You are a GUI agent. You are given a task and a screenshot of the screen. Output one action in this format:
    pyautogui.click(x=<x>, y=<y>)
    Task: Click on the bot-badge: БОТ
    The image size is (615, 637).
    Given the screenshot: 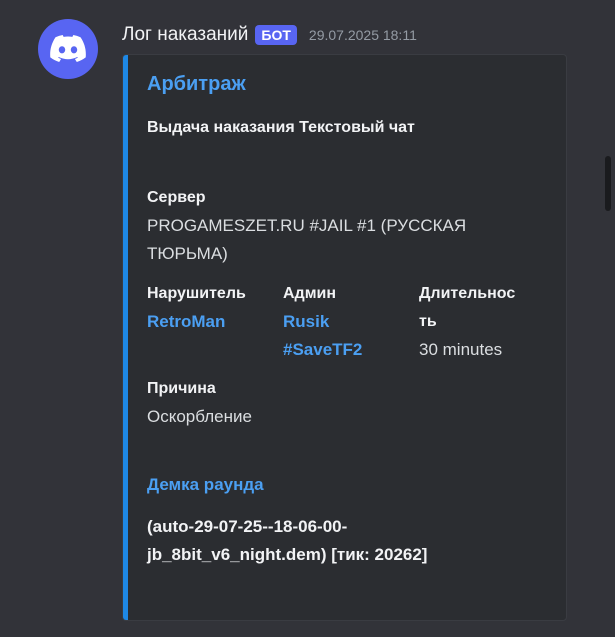 What is the action you would take?
    pyautogui.click(x=276, y=35)
    